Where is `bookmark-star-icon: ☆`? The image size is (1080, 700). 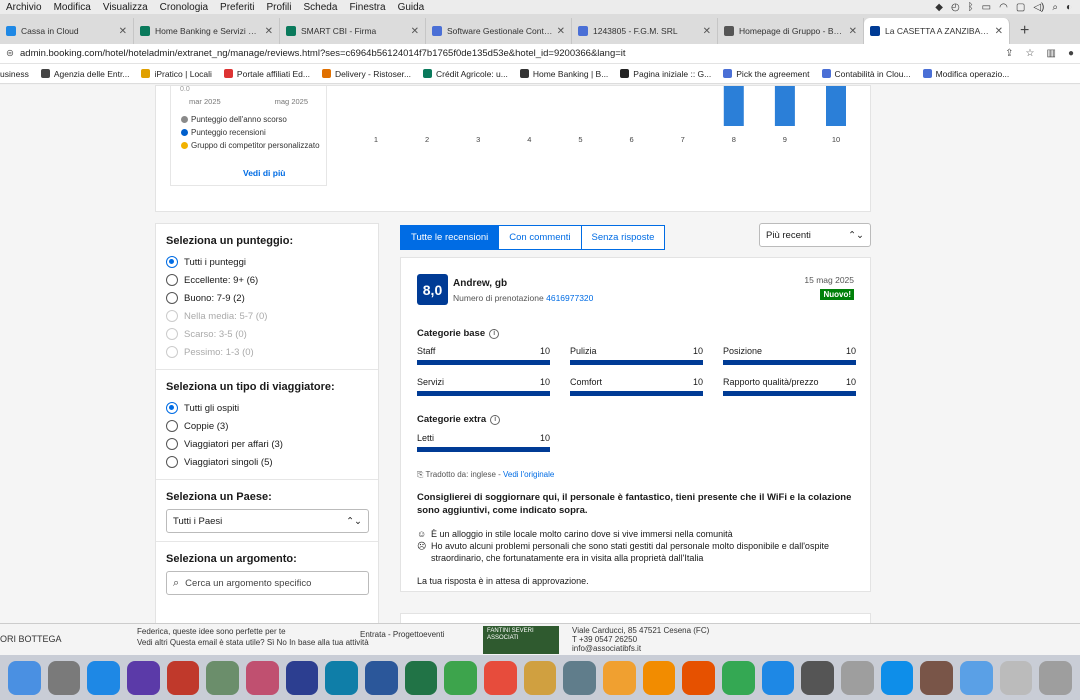
bookmark-star-icon: ☆ is located at coordinates (1030, 53).